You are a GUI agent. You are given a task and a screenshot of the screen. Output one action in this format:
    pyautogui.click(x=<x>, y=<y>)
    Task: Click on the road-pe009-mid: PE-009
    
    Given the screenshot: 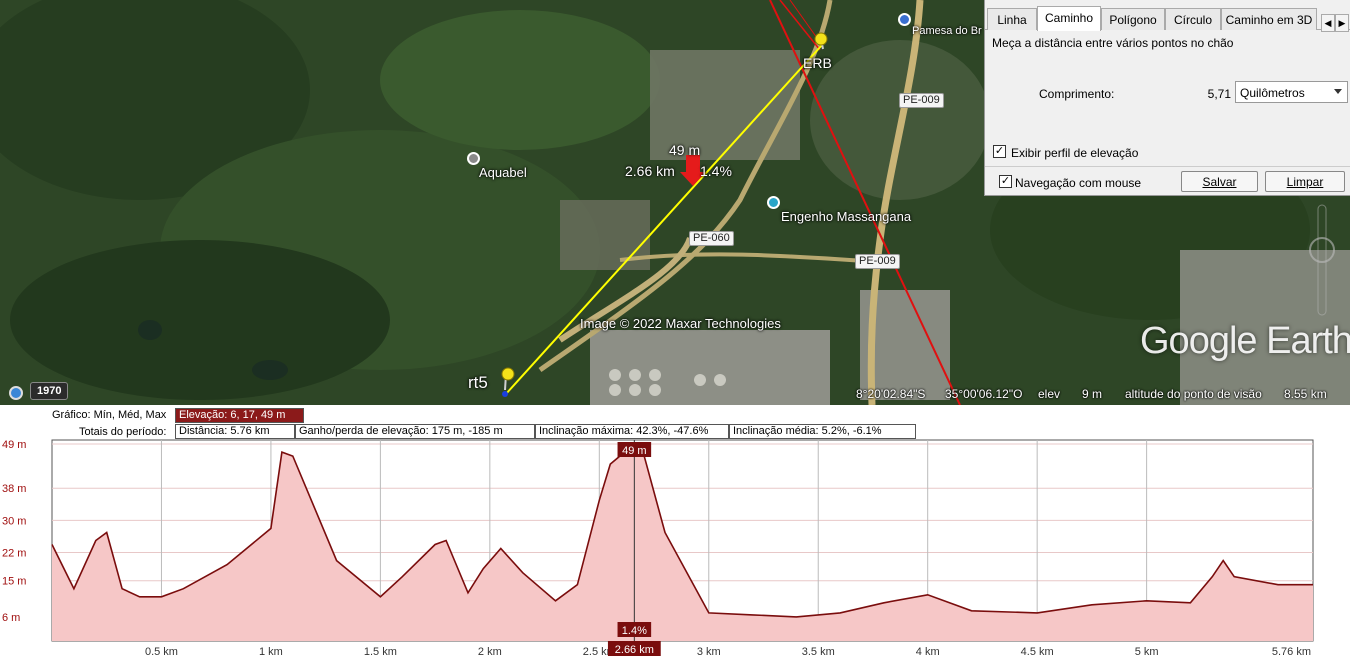 What is the action you would take?
    pyautogui.click(x=877, y=261)
    